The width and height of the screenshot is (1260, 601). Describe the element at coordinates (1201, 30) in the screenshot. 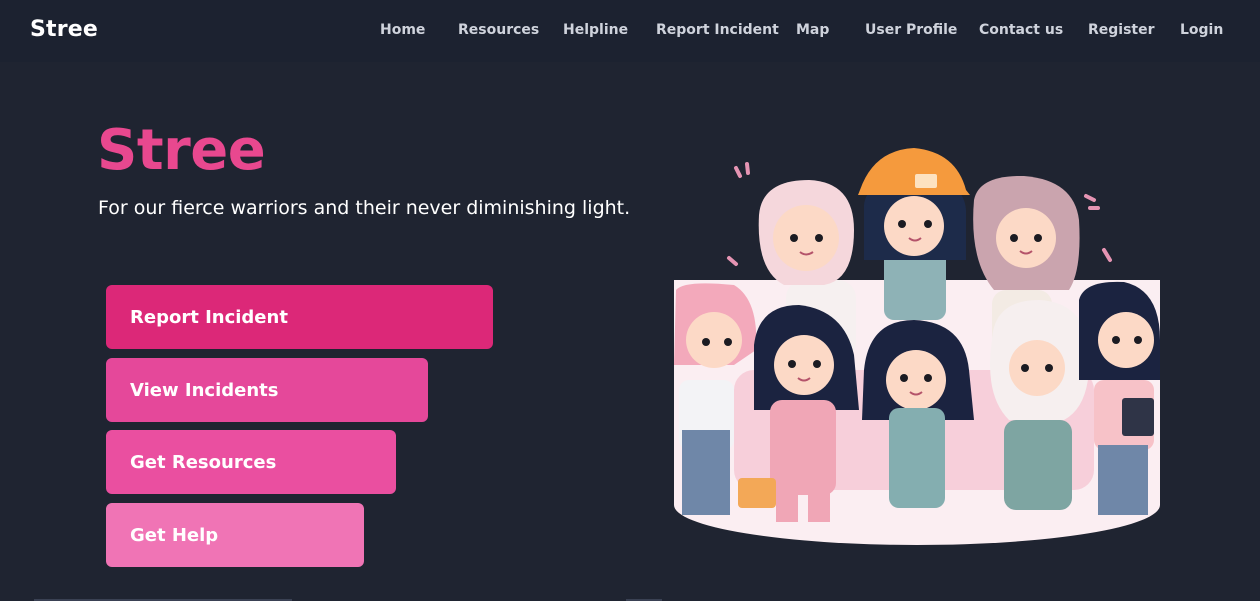

I see `nav-login: Login` at that location.